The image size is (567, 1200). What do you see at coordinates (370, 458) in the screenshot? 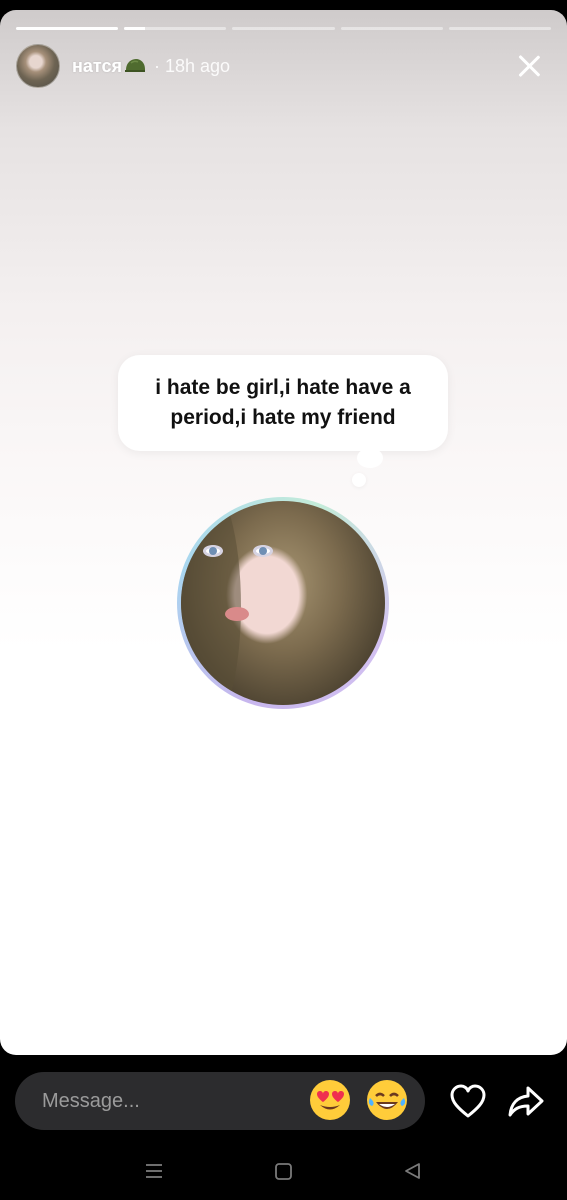
I see `note-bubble-tail` at bounding box center [370, 458].